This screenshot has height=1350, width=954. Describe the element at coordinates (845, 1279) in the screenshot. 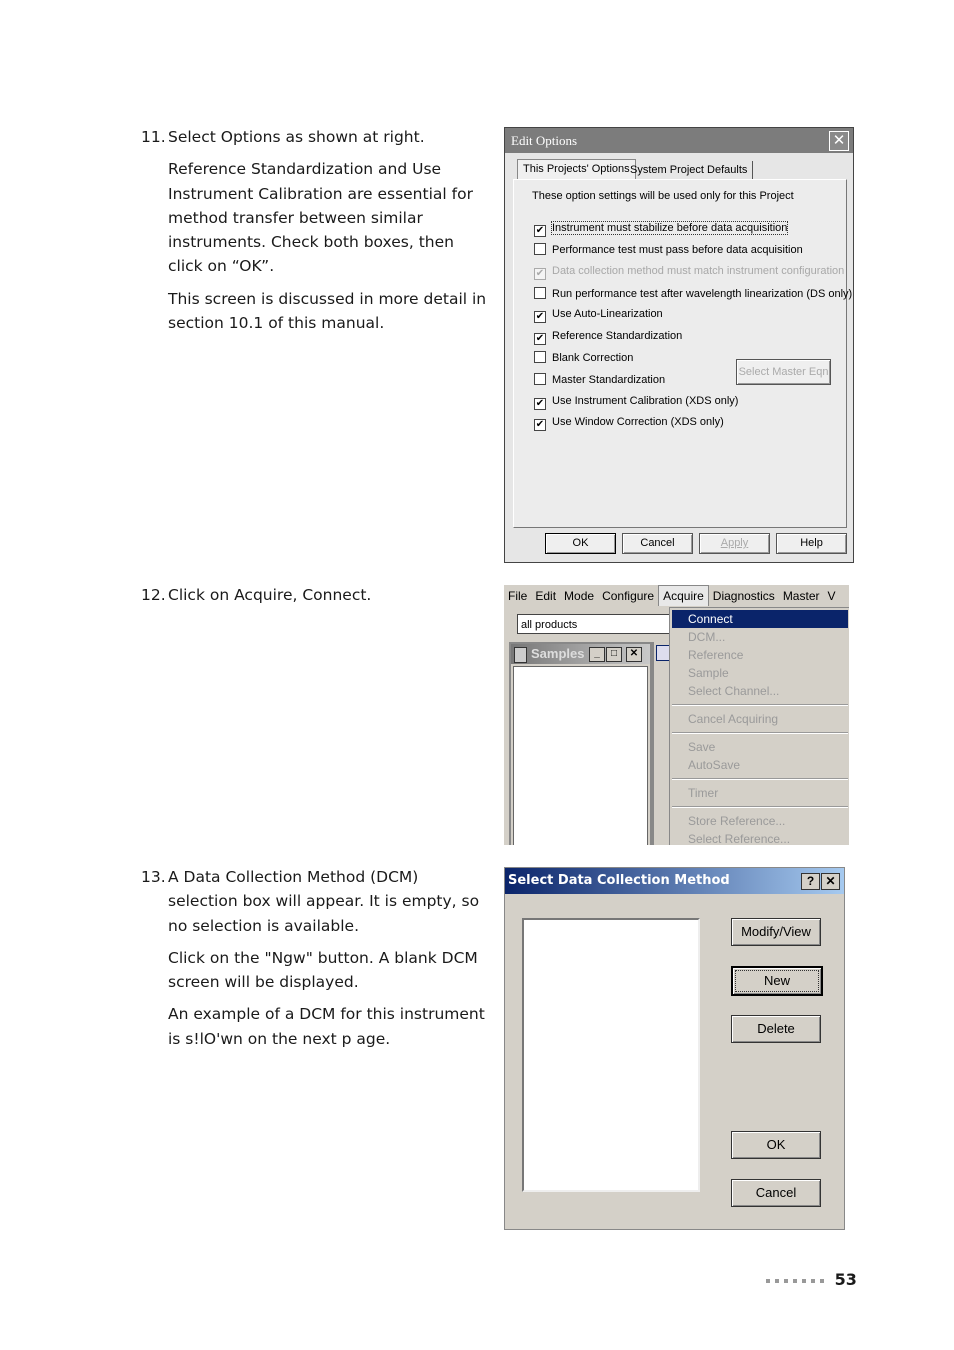

I see `page-number: 53` at that location.